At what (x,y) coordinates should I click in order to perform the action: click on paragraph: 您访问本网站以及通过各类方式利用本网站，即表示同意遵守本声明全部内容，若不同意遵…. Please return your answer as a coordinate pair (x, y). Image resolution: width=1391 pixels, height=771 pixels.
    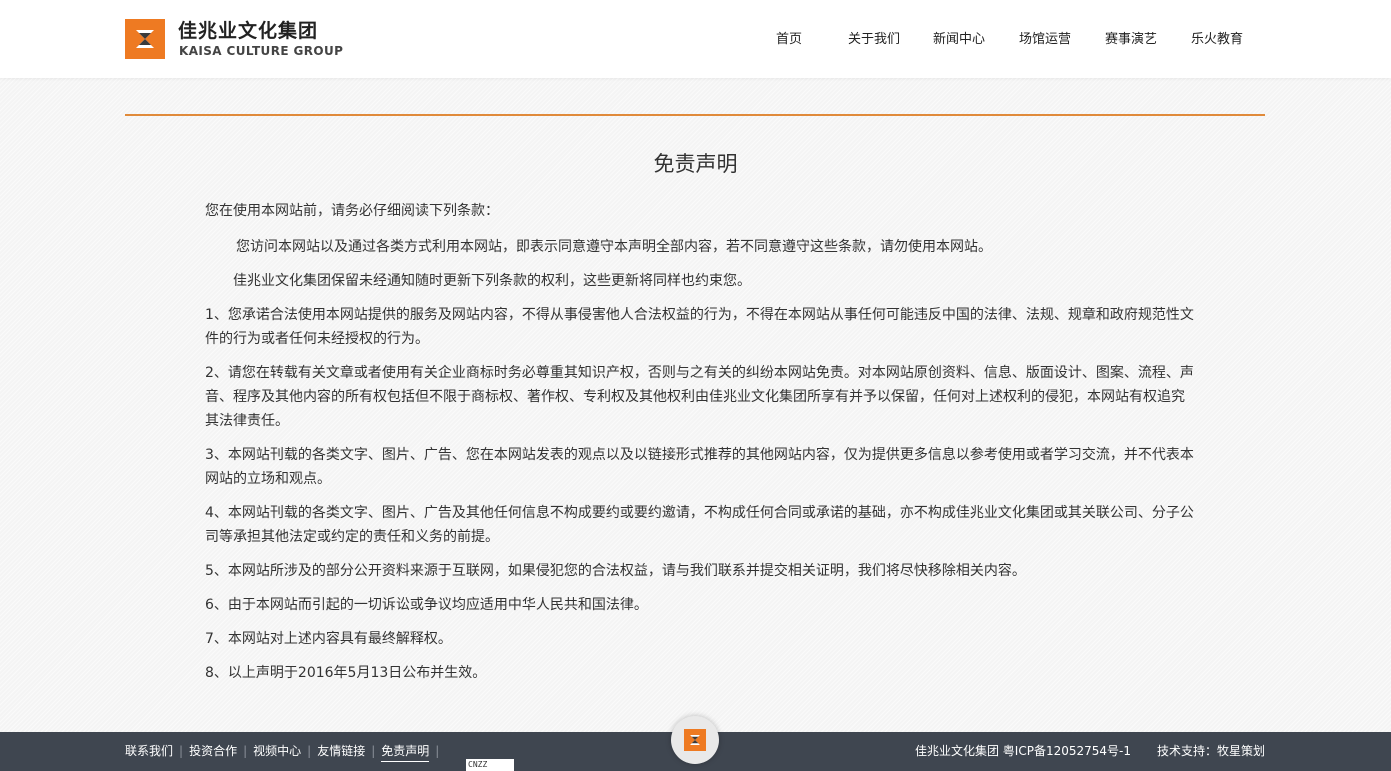
    Looking at the image, I should click on (614, 247).